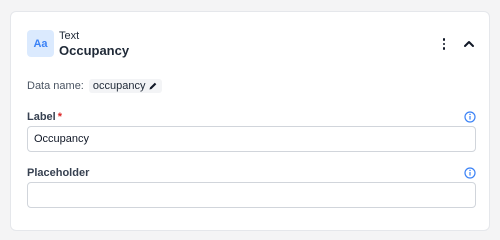 The height and width of the screenshot is (240, 500). I want to click on field-type-label: Text, so click(69, 36).